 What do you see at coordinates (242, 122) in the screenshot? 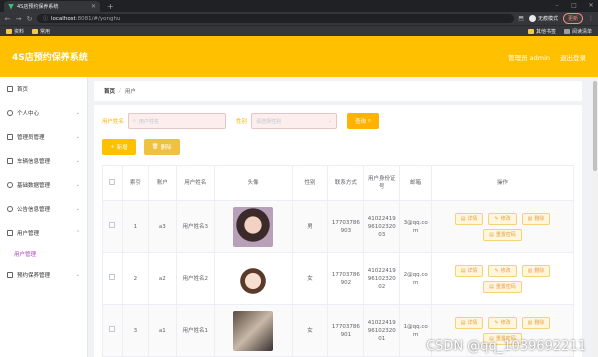
I see `gender-label: 性别` at bounding box center [242, 122].